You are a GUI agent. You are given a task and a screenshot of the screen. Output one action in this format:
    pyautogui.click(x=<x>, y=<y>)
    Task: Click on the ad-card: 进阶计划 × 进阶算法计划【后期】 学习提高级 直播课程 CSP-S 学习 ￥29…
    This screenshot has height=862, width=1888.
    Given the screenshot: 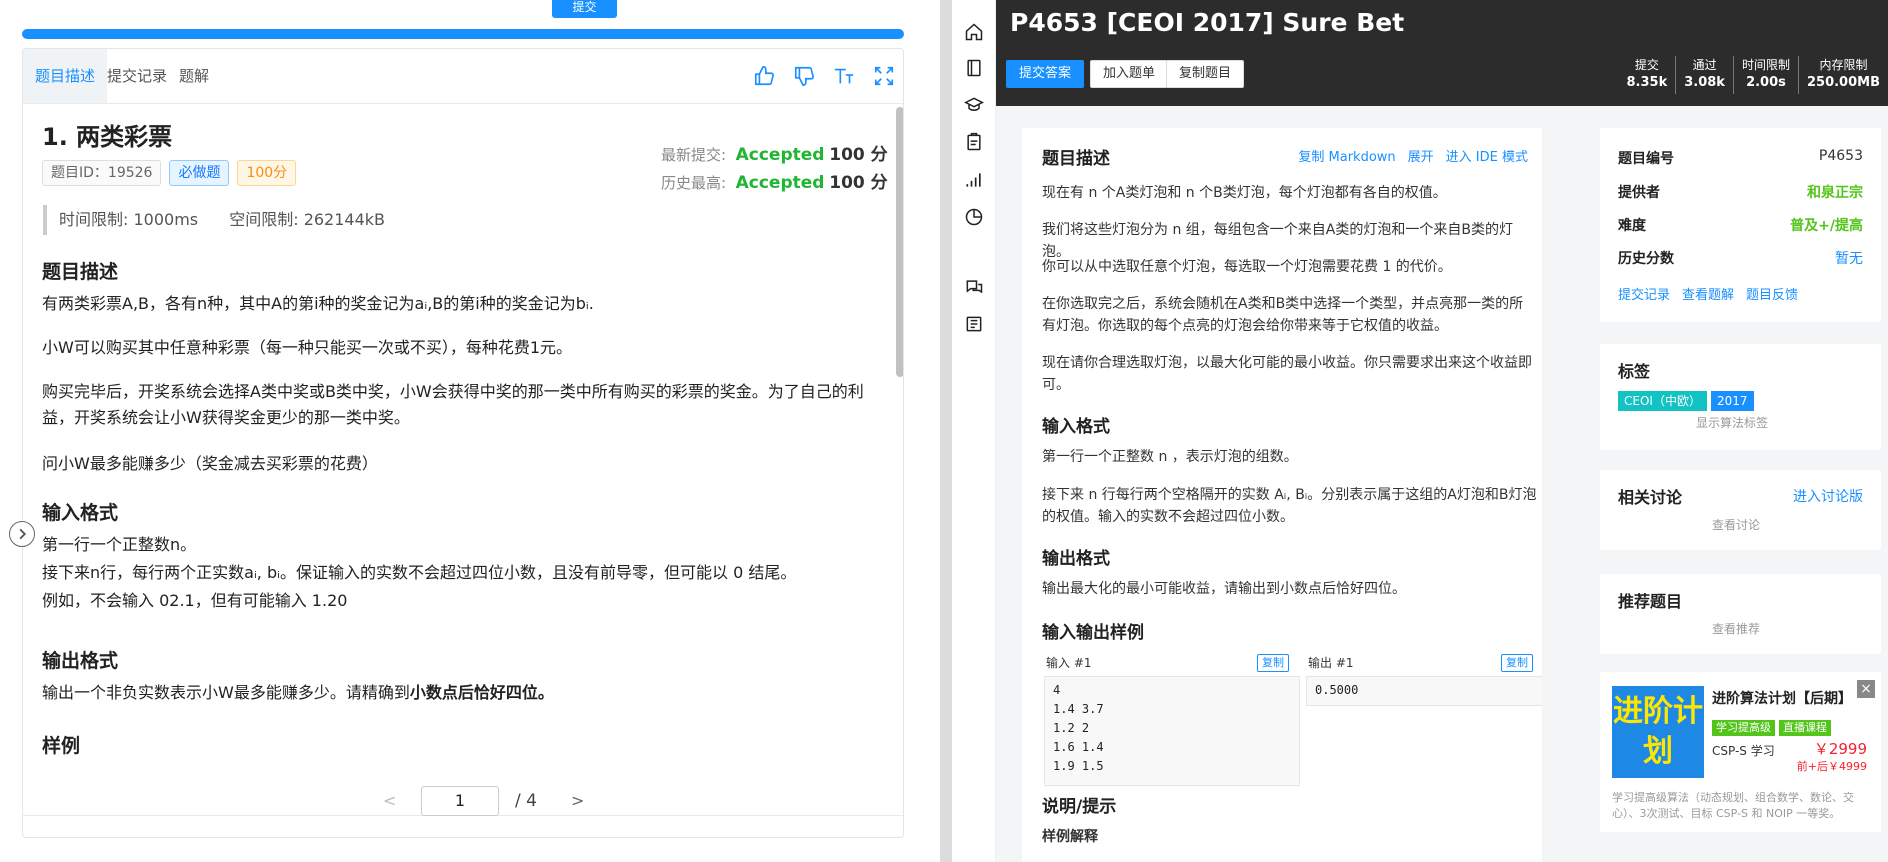 What is the action you would take?
    pyautogui.click(x=1740, y=752)
    